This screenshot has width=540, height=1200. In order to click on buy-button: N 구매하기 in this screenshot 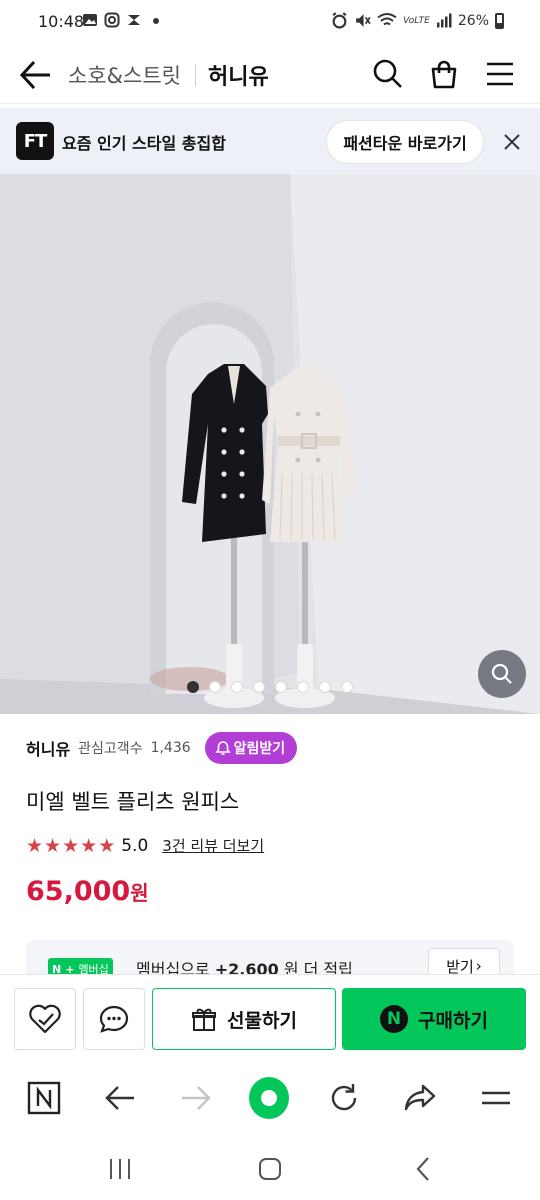, I will do `click(434, 1019)`.